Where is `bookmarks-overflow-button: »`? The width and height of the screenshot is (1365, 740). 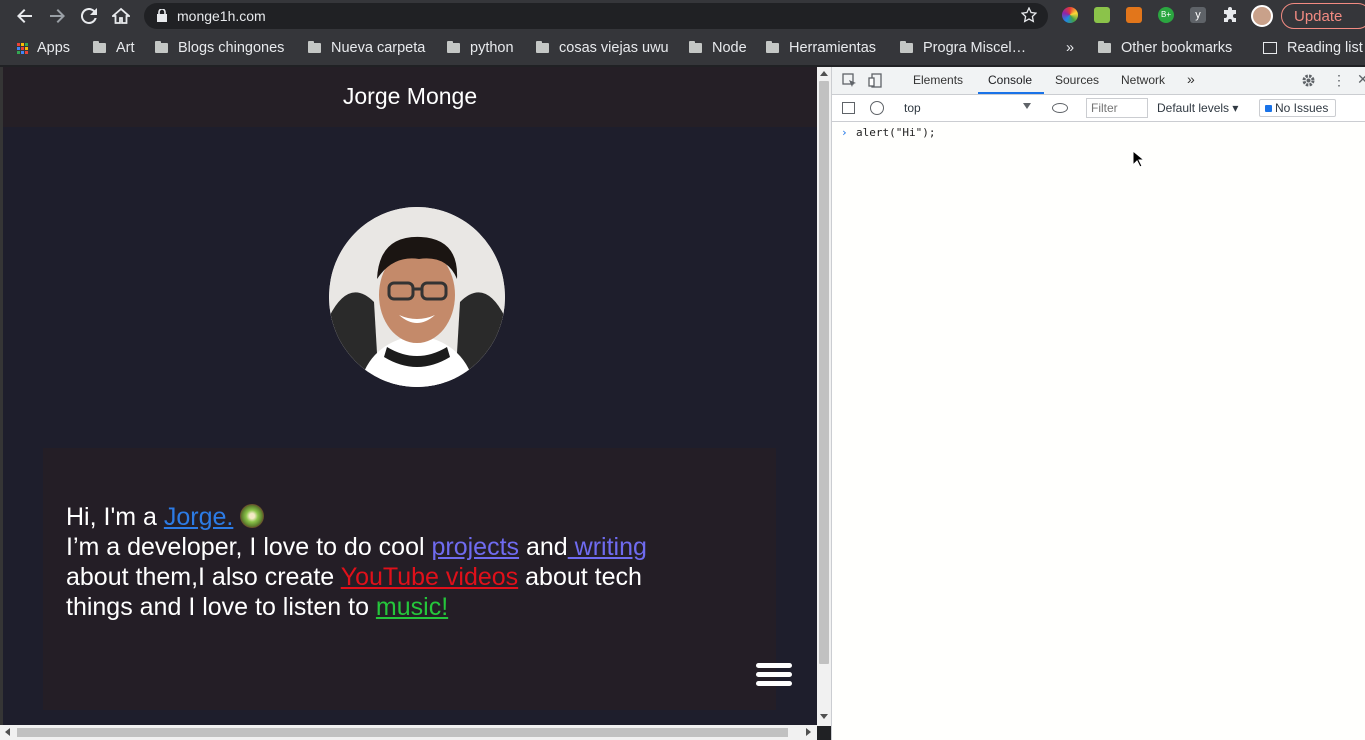 bookmarks-overflow-button: » is located at coordinates (1070, 48).